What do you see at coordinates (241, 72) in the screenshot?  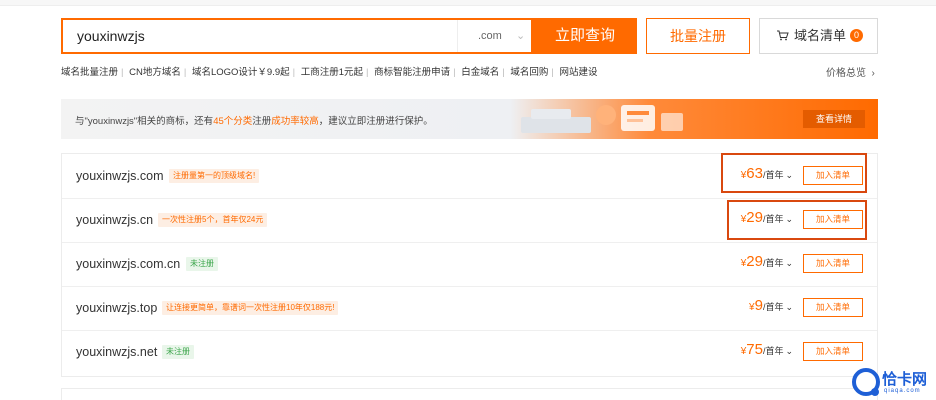 I see `quick-link: 域名LOGO设计￥9.9起` at bounding box center [241, 72].